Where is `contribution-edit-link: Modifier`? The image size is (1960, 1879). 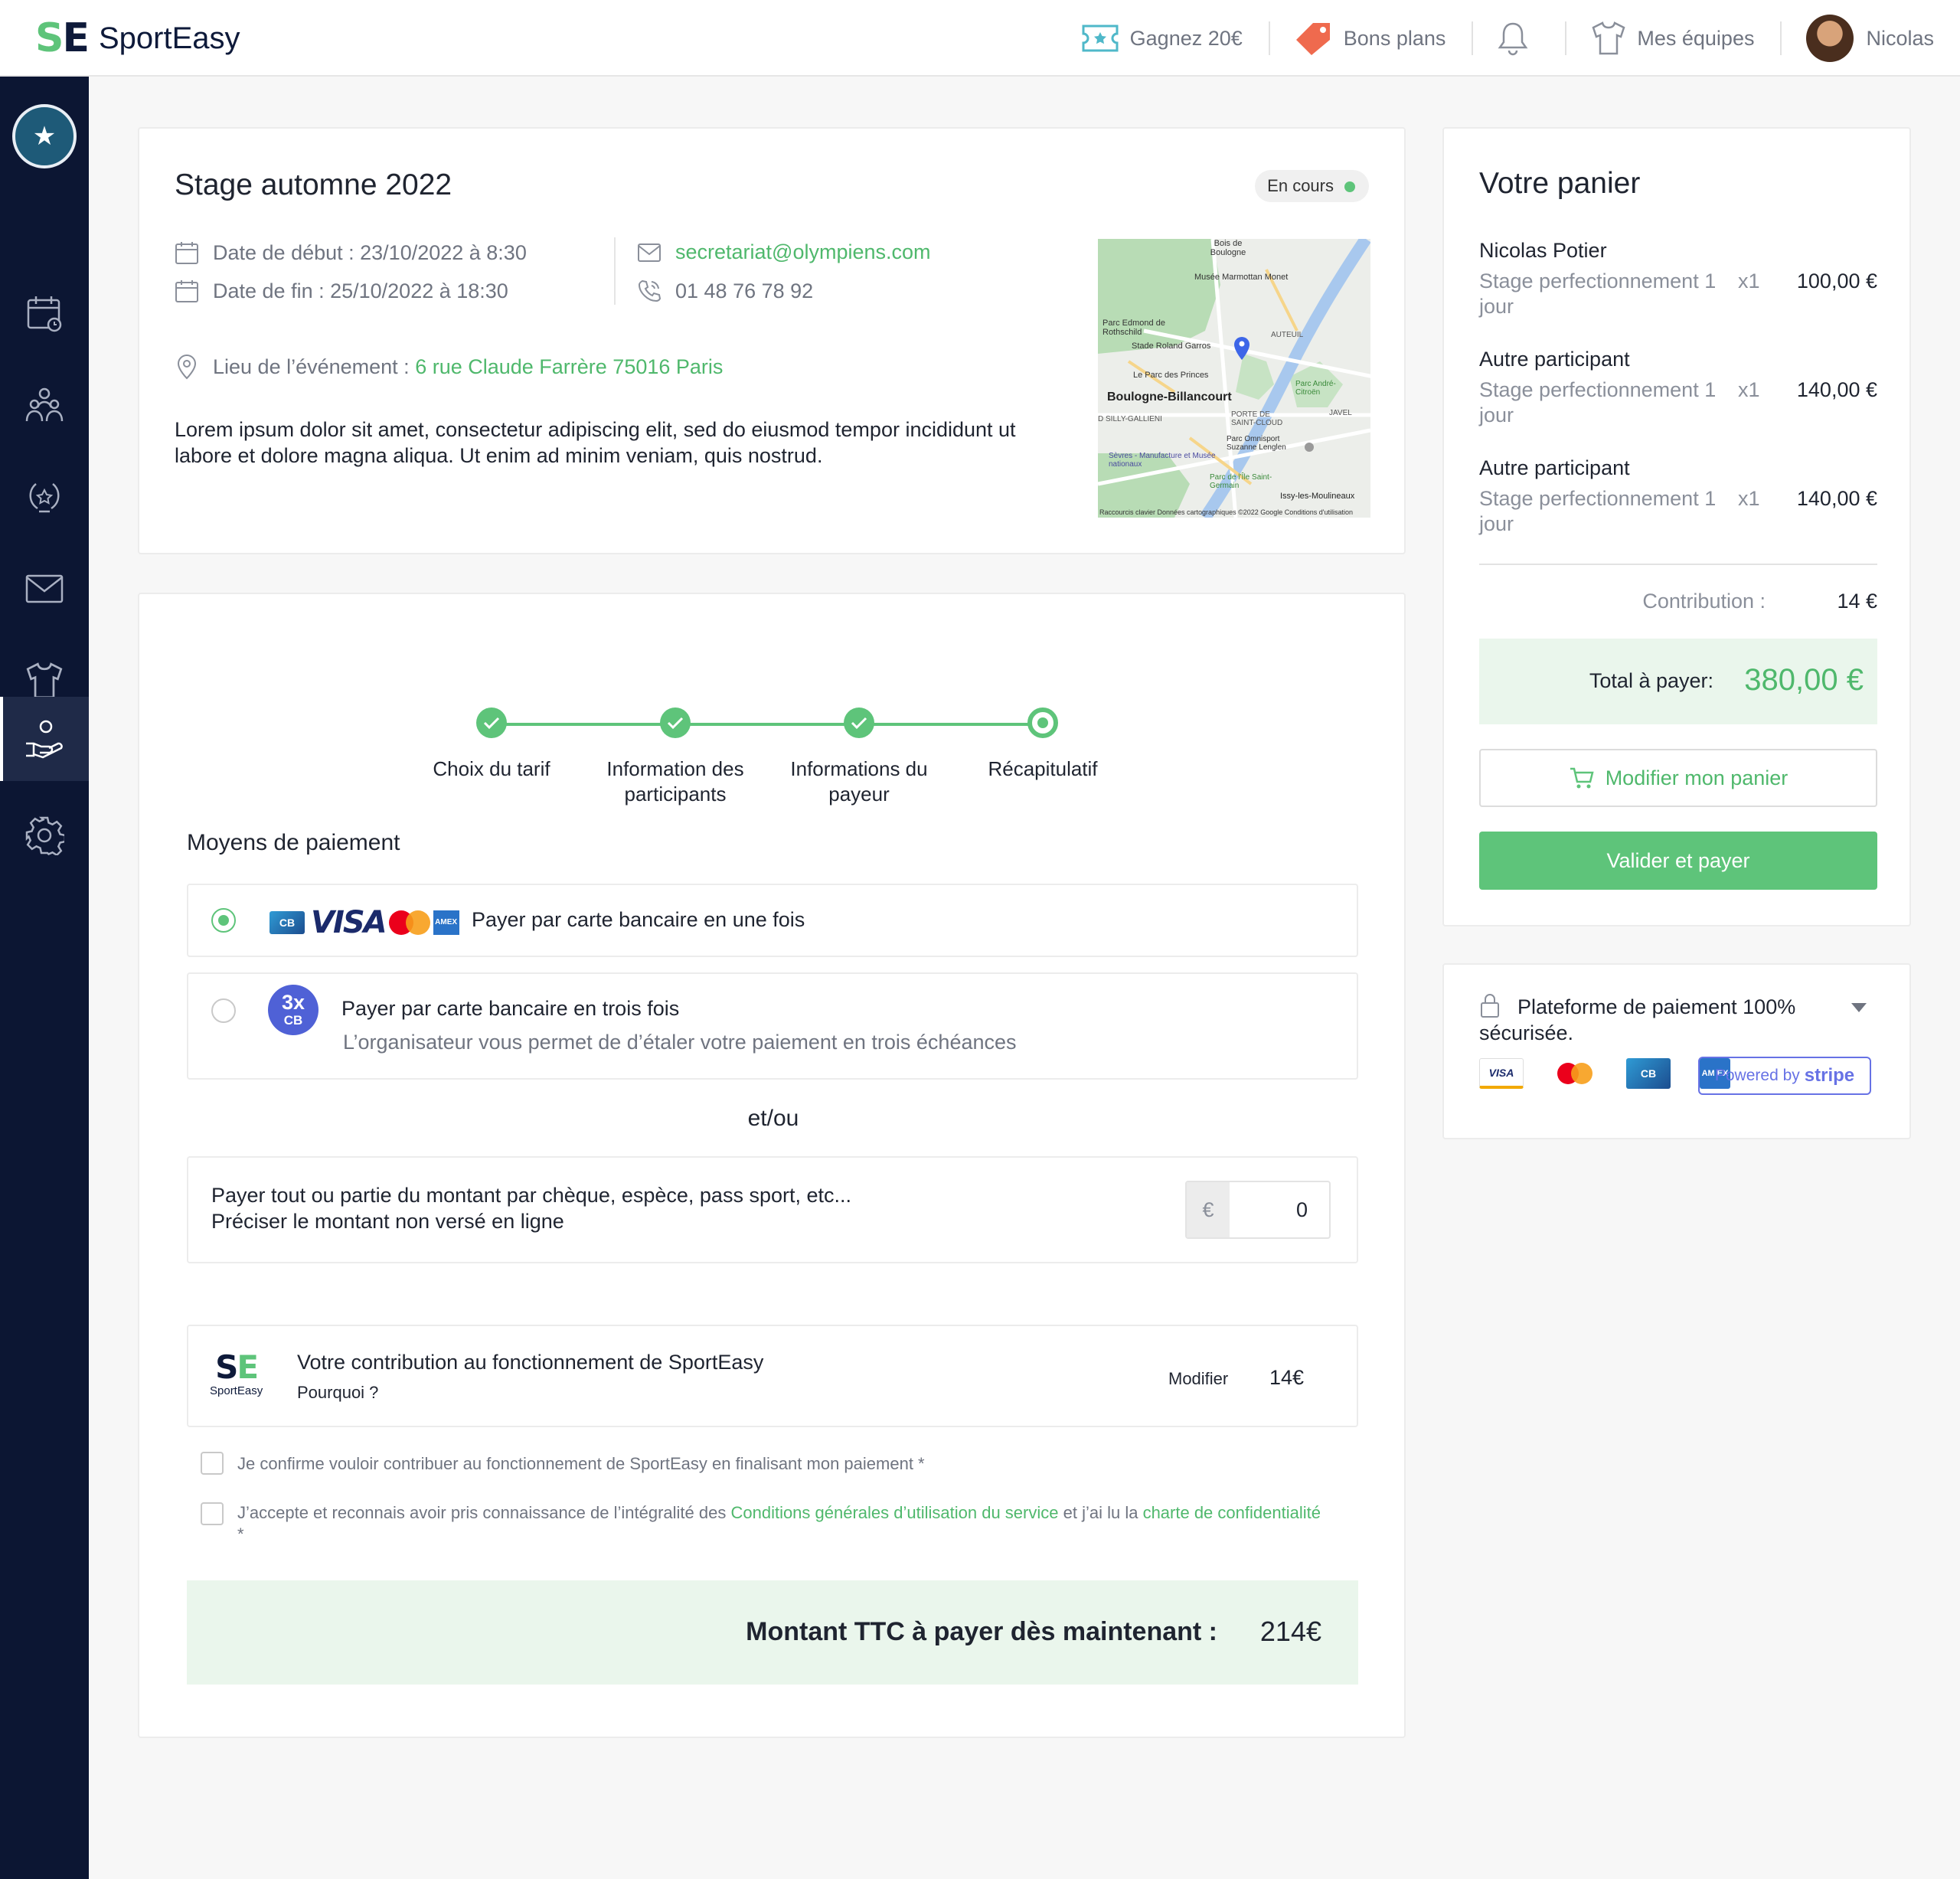 contribution-edit-link: Modifier is located at coordinates (1198, 1379).